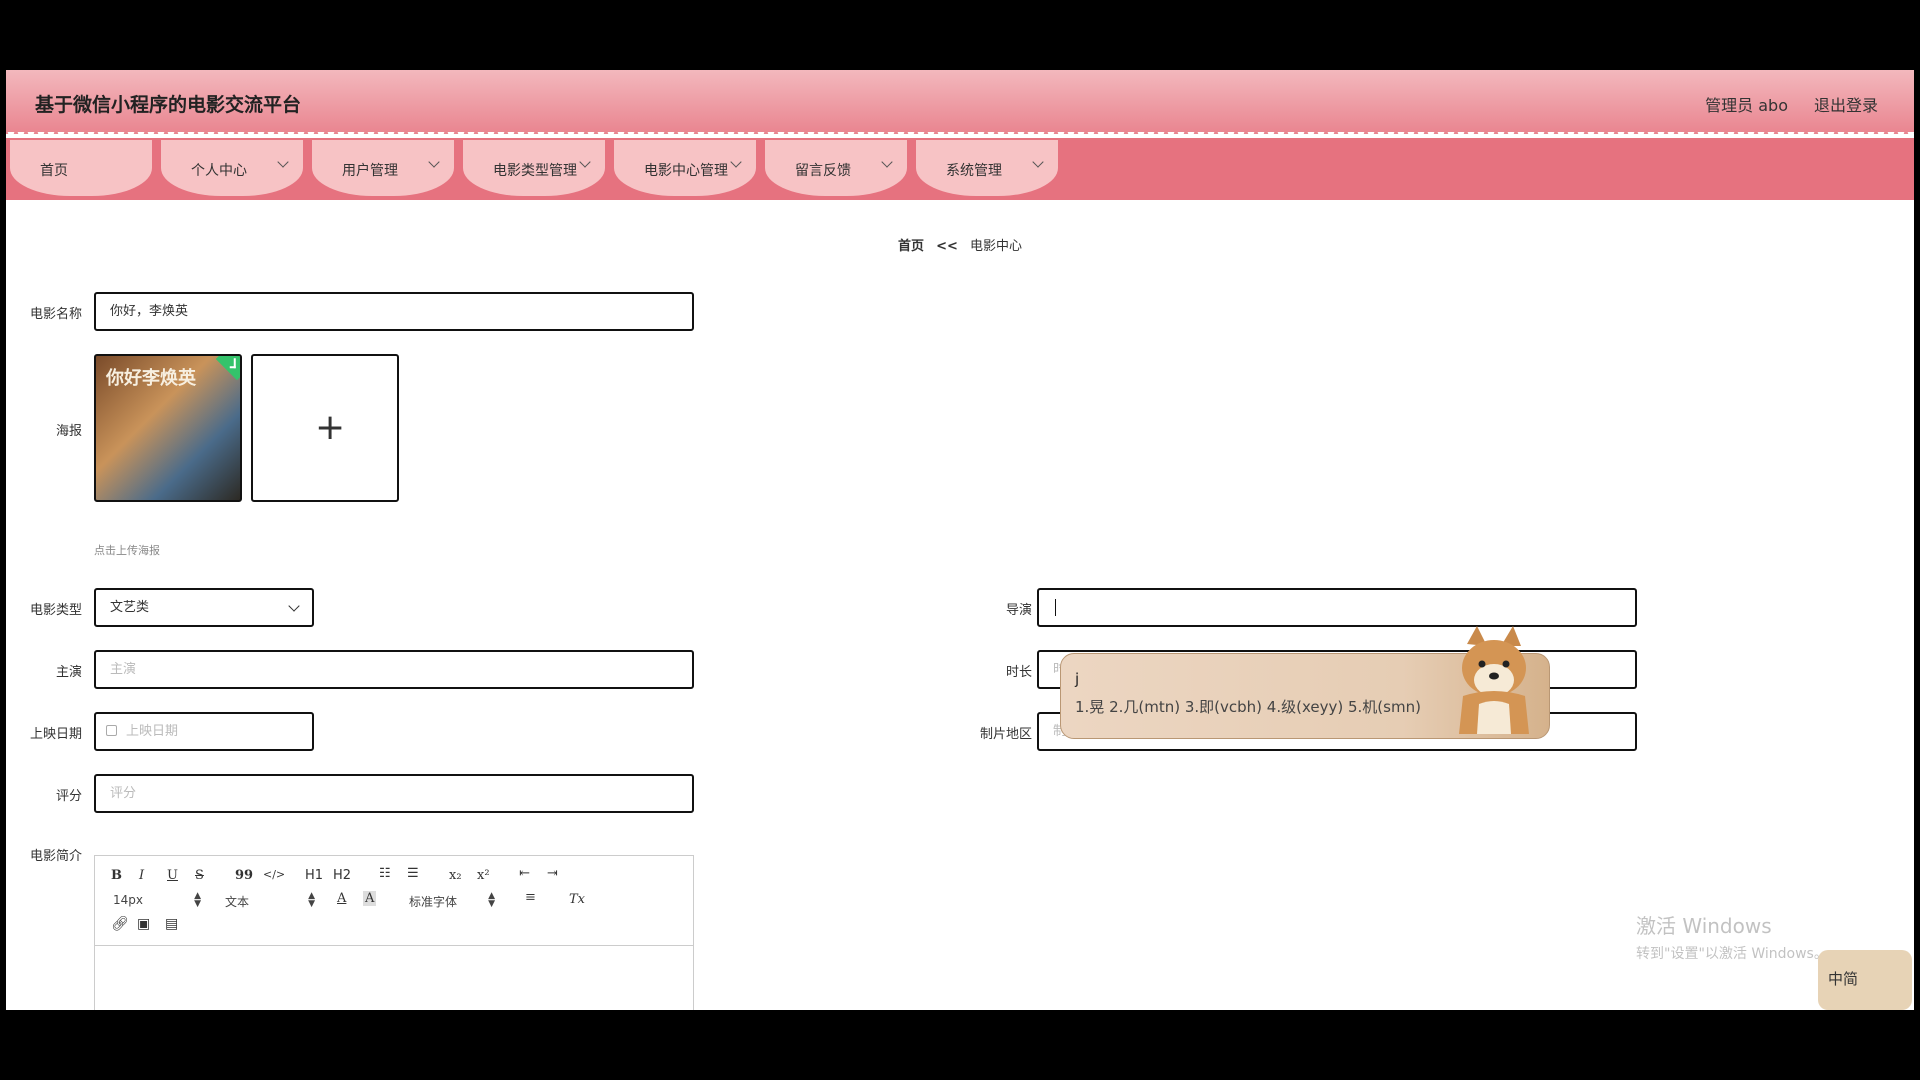 This screenshot has height=1080, width=1920. Describe the element at coordinates (370, 171) in the screenshot. I see `nav-user-management-label: 用户管理` at that location.